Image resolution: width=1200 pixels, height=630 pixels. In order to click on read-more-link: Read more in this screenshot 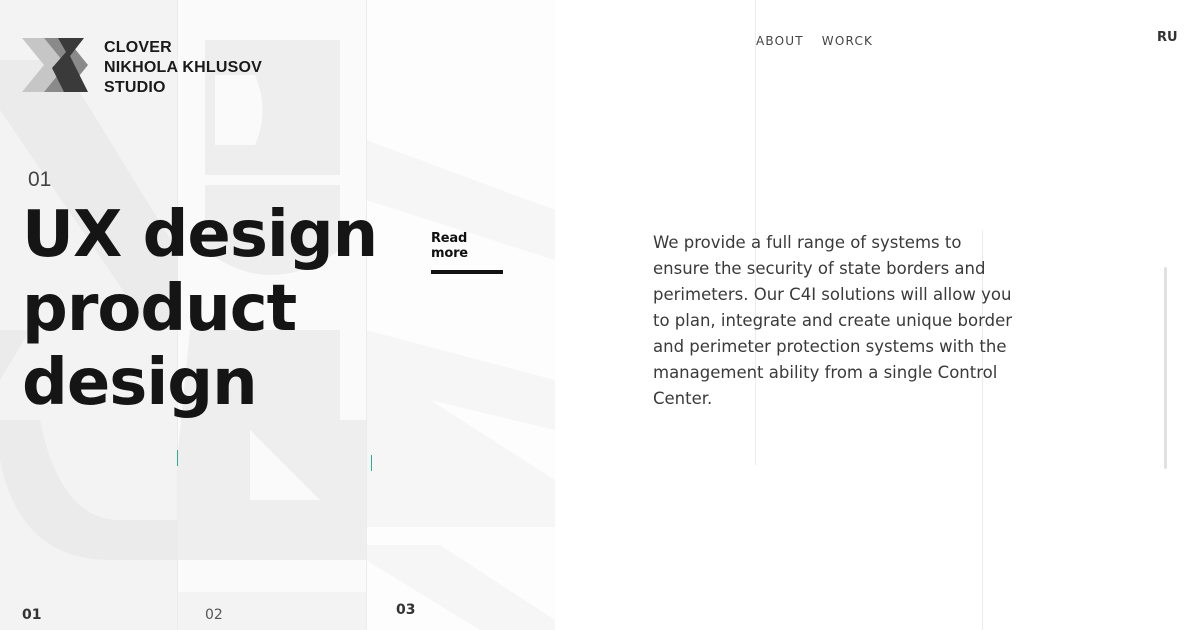, I will do `click(467, 252)`.